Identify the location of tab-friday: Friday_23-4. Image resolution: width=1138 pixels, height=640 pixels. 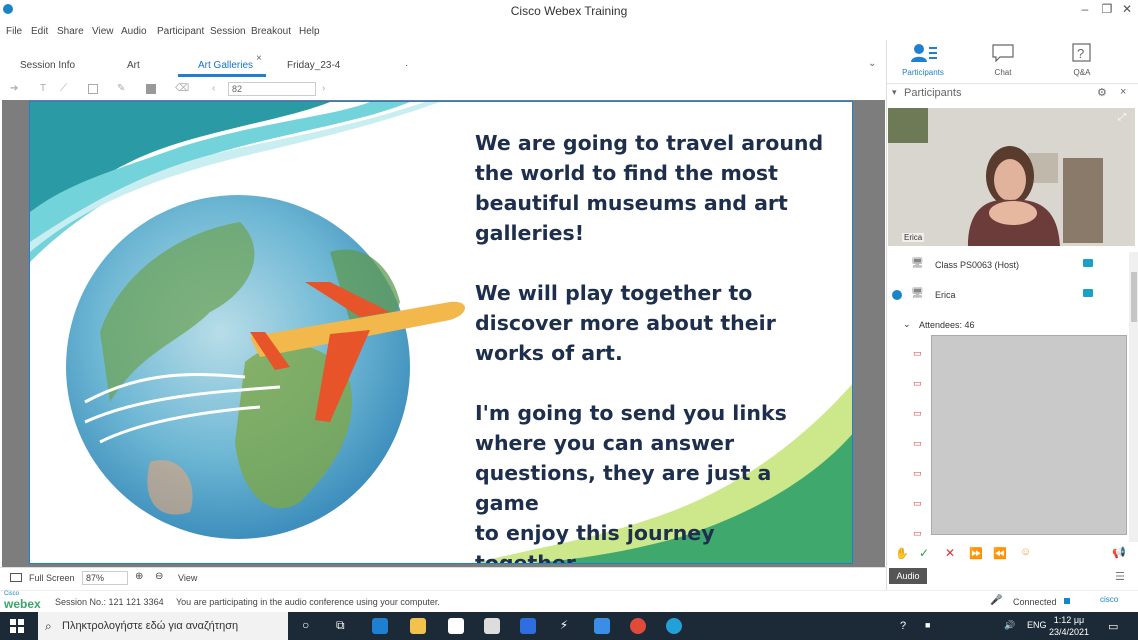
(313, 65).